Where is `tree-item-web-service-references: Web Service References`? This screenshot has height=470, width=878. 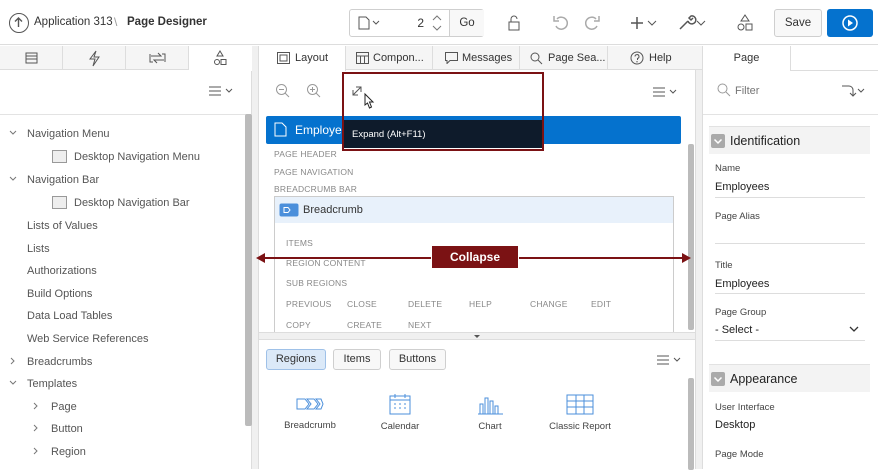 tree-item-web-service-references: Web Service References is located at coordinates (87, 339).